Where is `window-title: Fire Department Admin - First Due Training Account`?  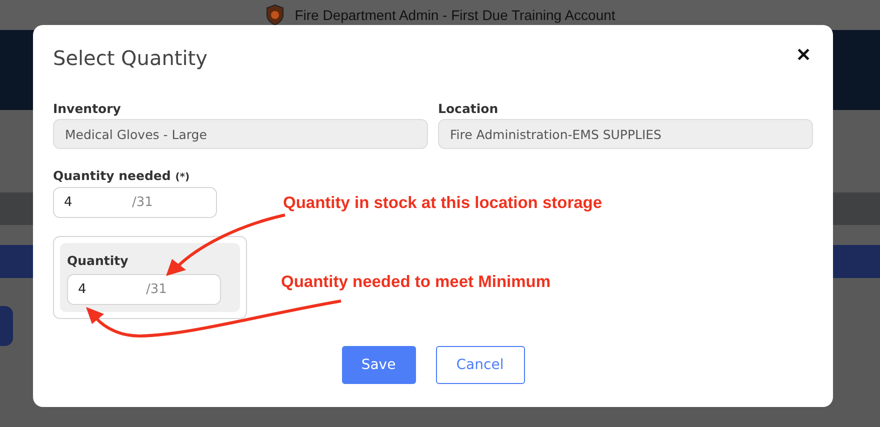 window-title: Fire Department Admin - First Due Training Account is located at coordinates (455, 15).